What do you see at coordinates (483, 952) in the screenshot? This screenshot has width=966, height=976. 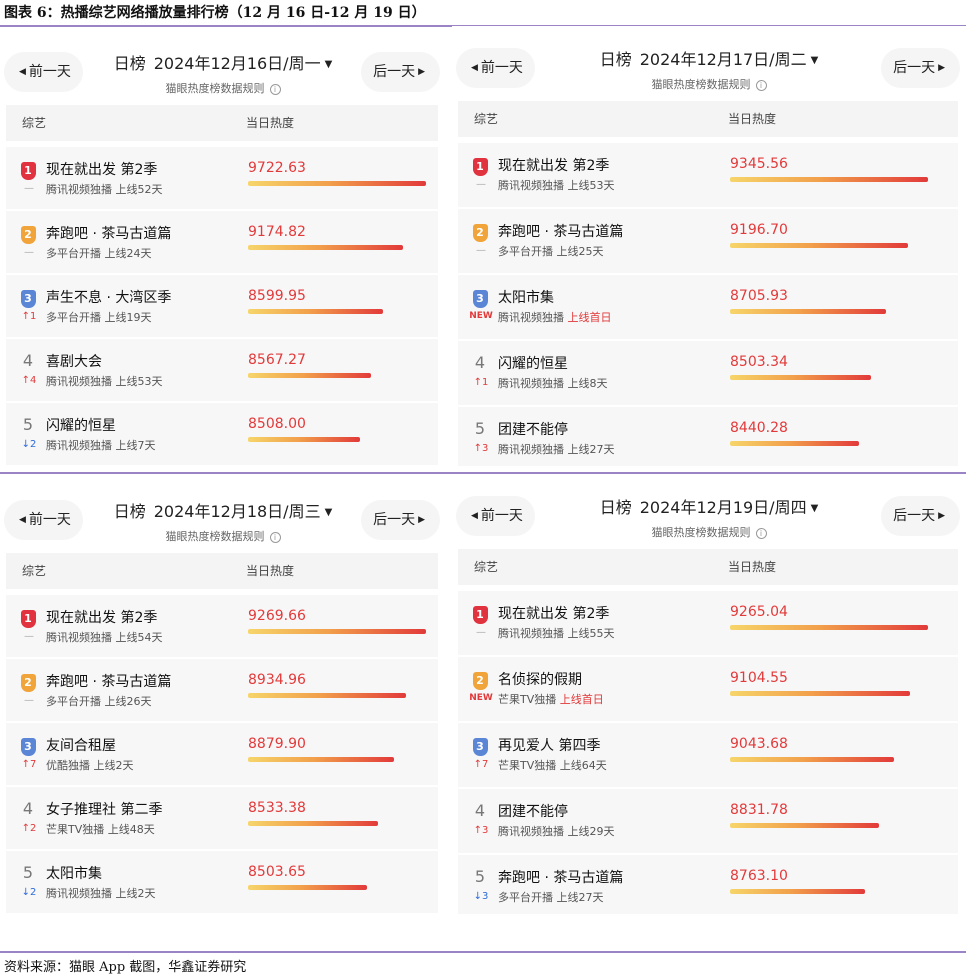 I see `bottom-divider` at bounding box center [483, 952].